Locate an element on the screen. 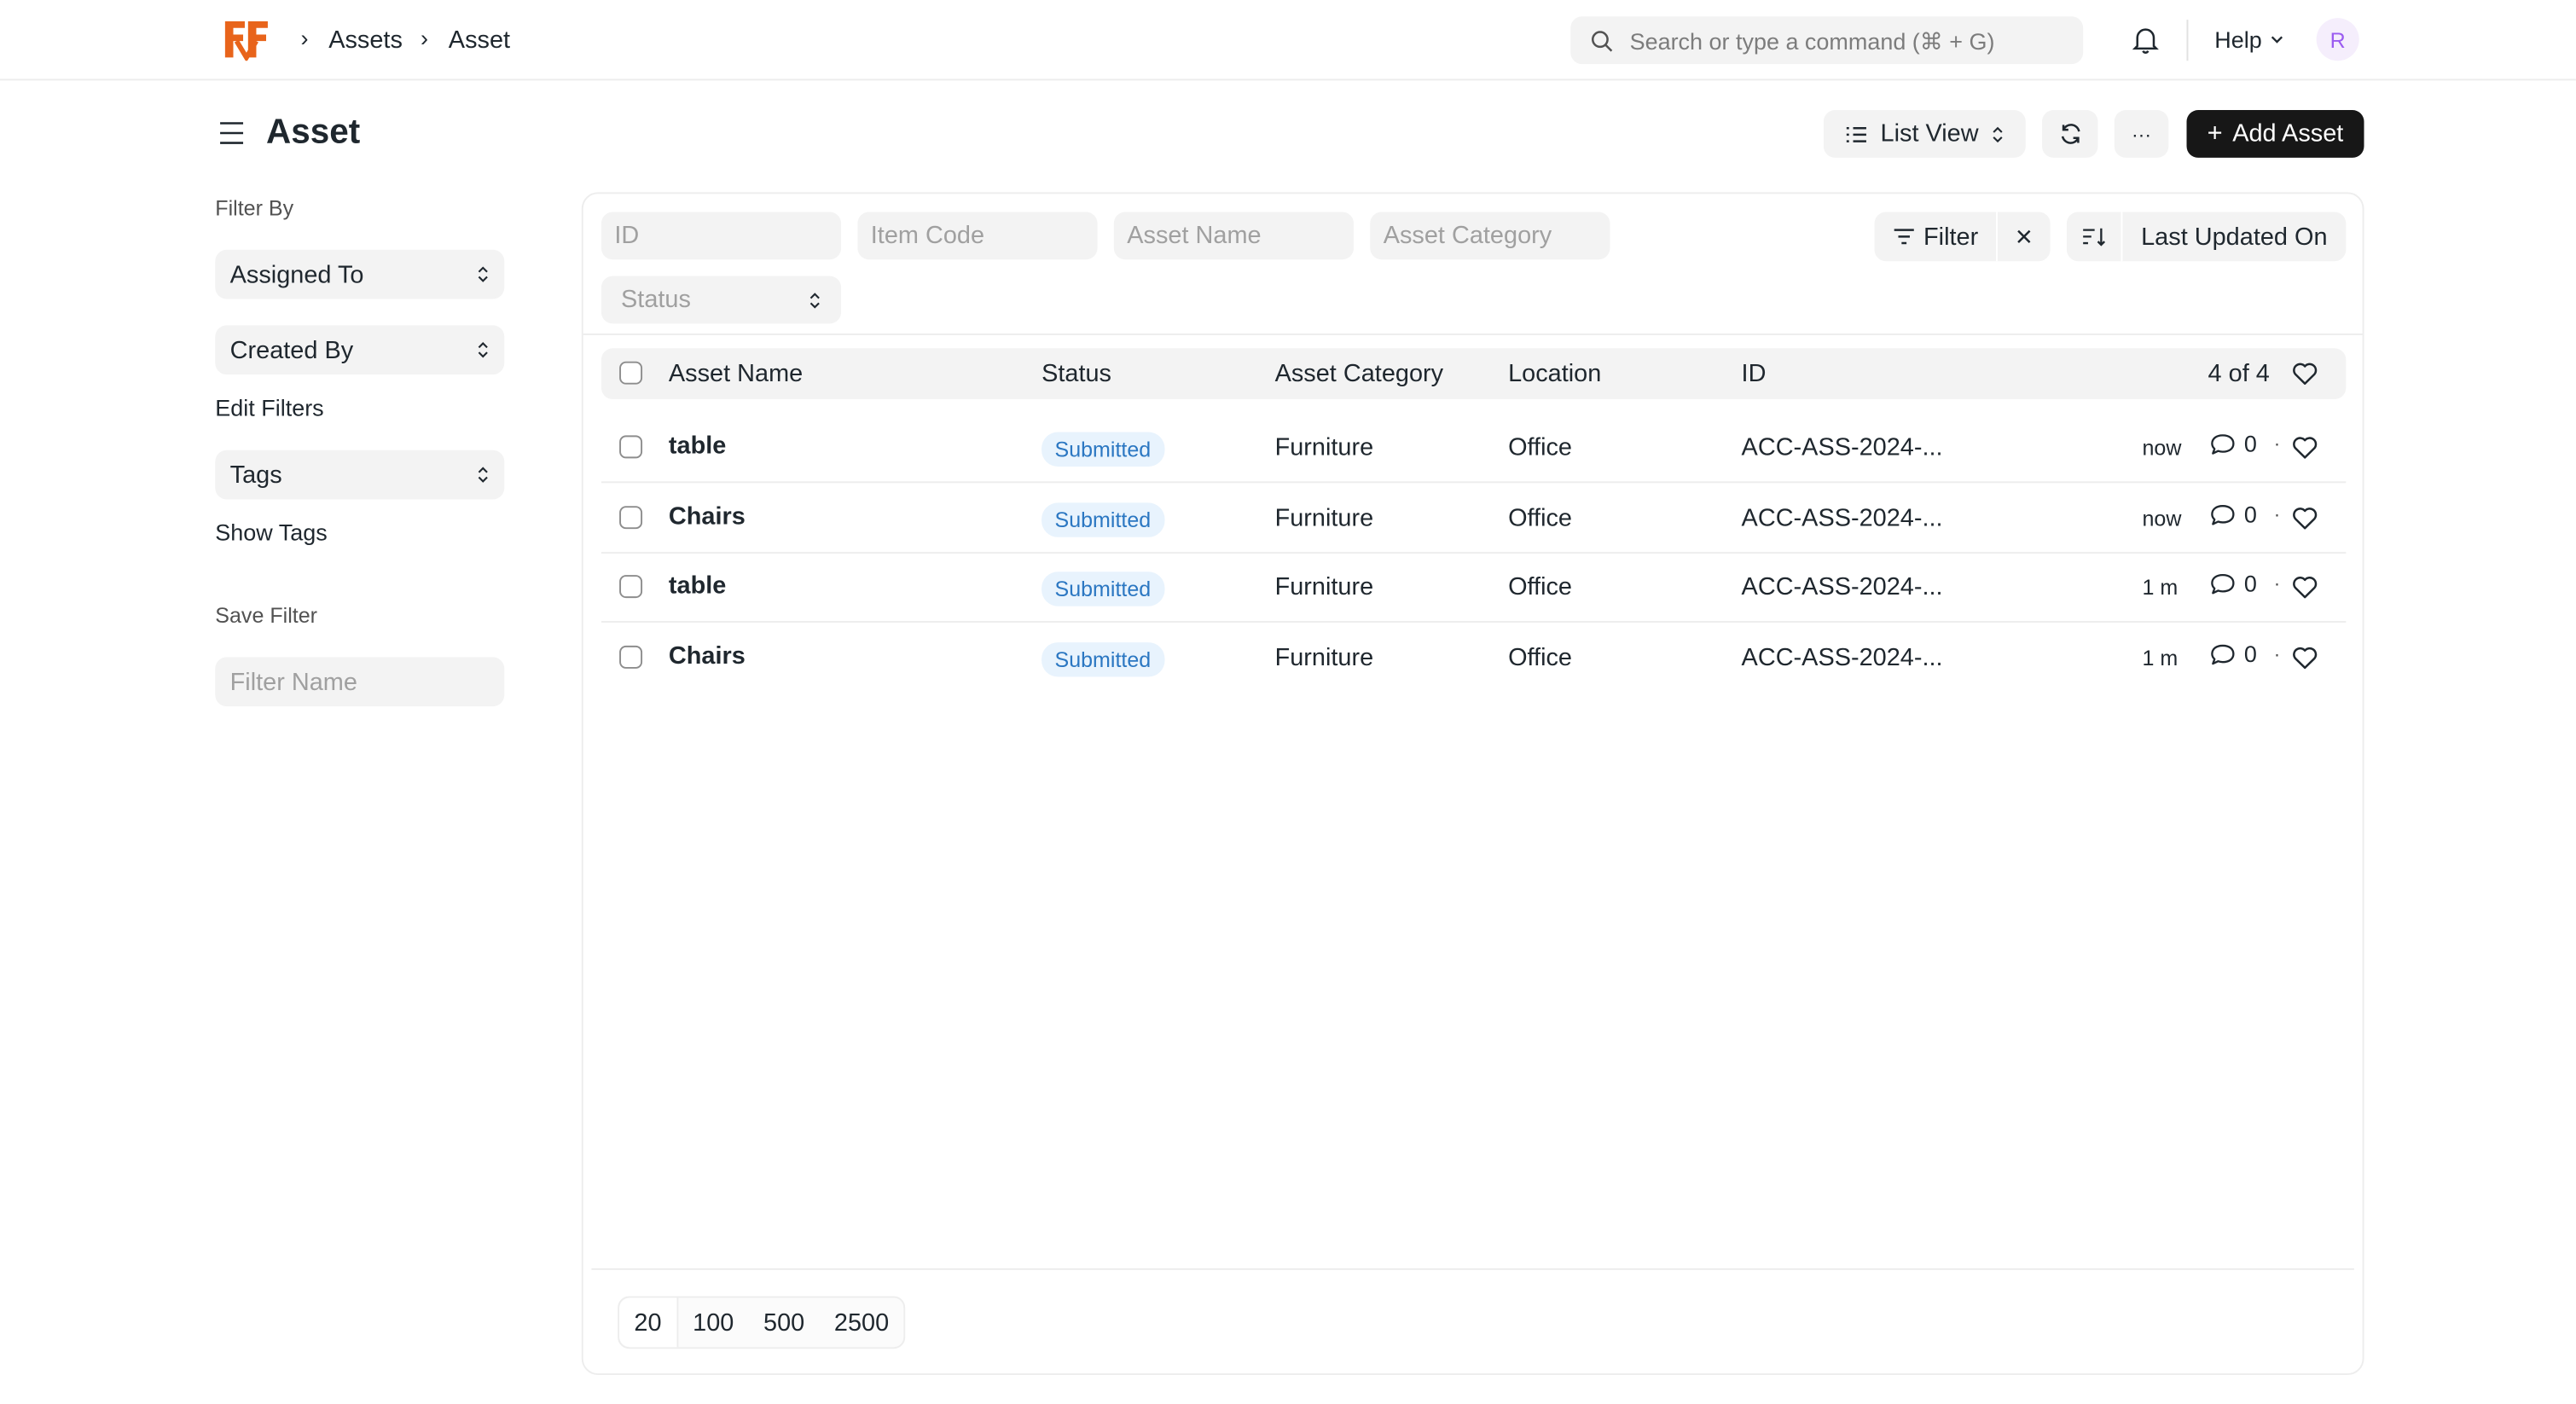 The image size is (2576, 1404). more-options-button: ··· is located at coordinates (2141, 134).